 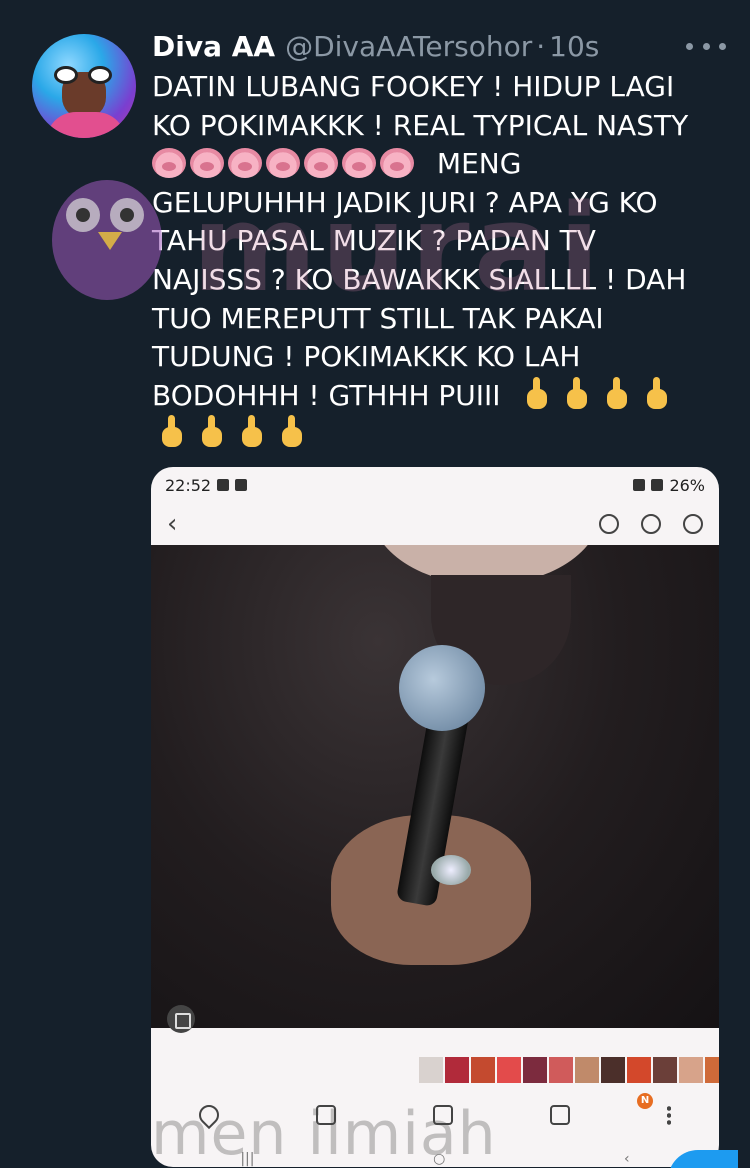 I want to click on eye-icon, so click(x=651, y=524).